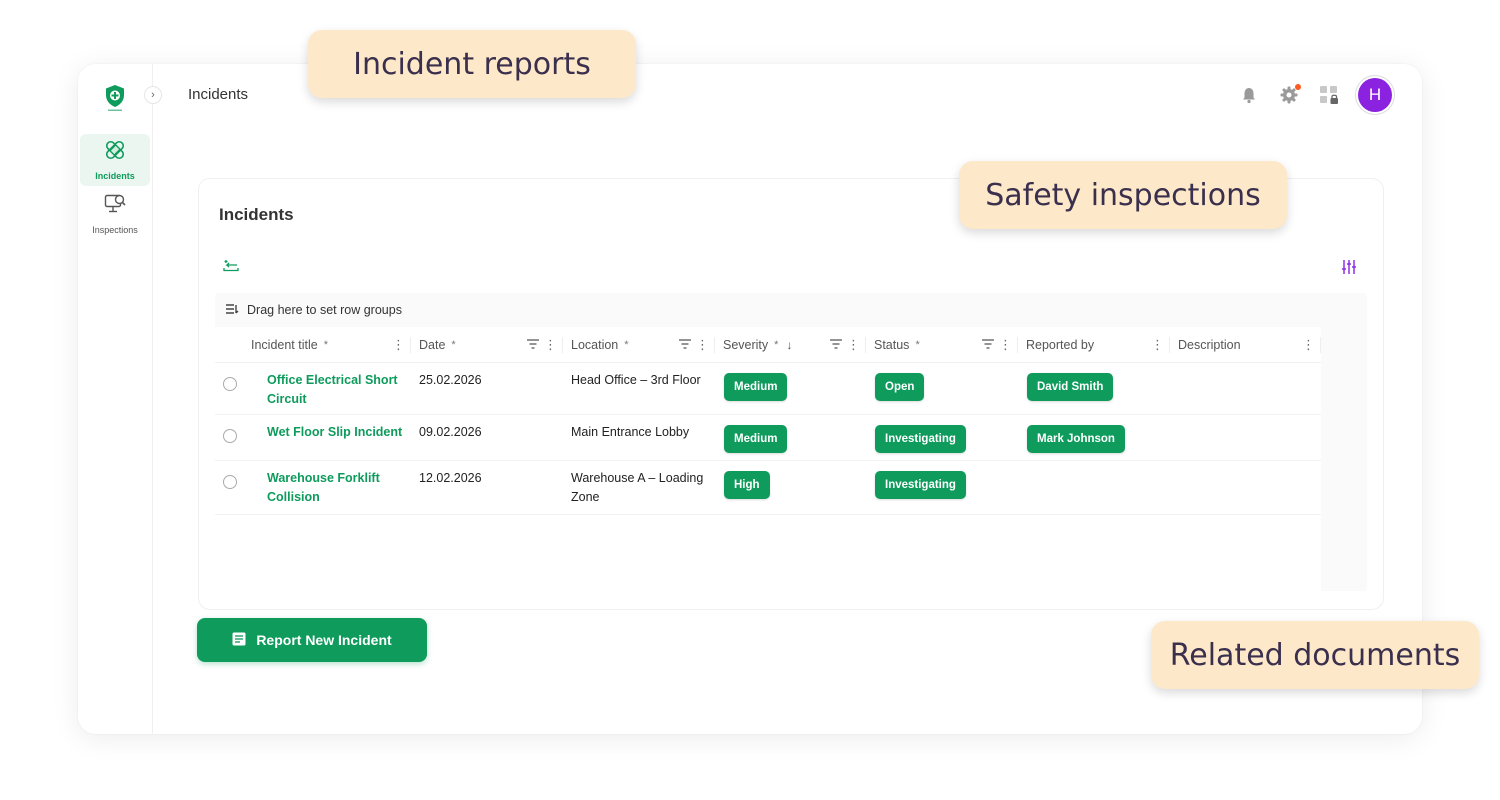 The width and height of the screenshot is (1500, 800). Describe the element at coordinates (630, 432) in the screenshot. I see `location-cell: Main Entrance Lobby` at that location.